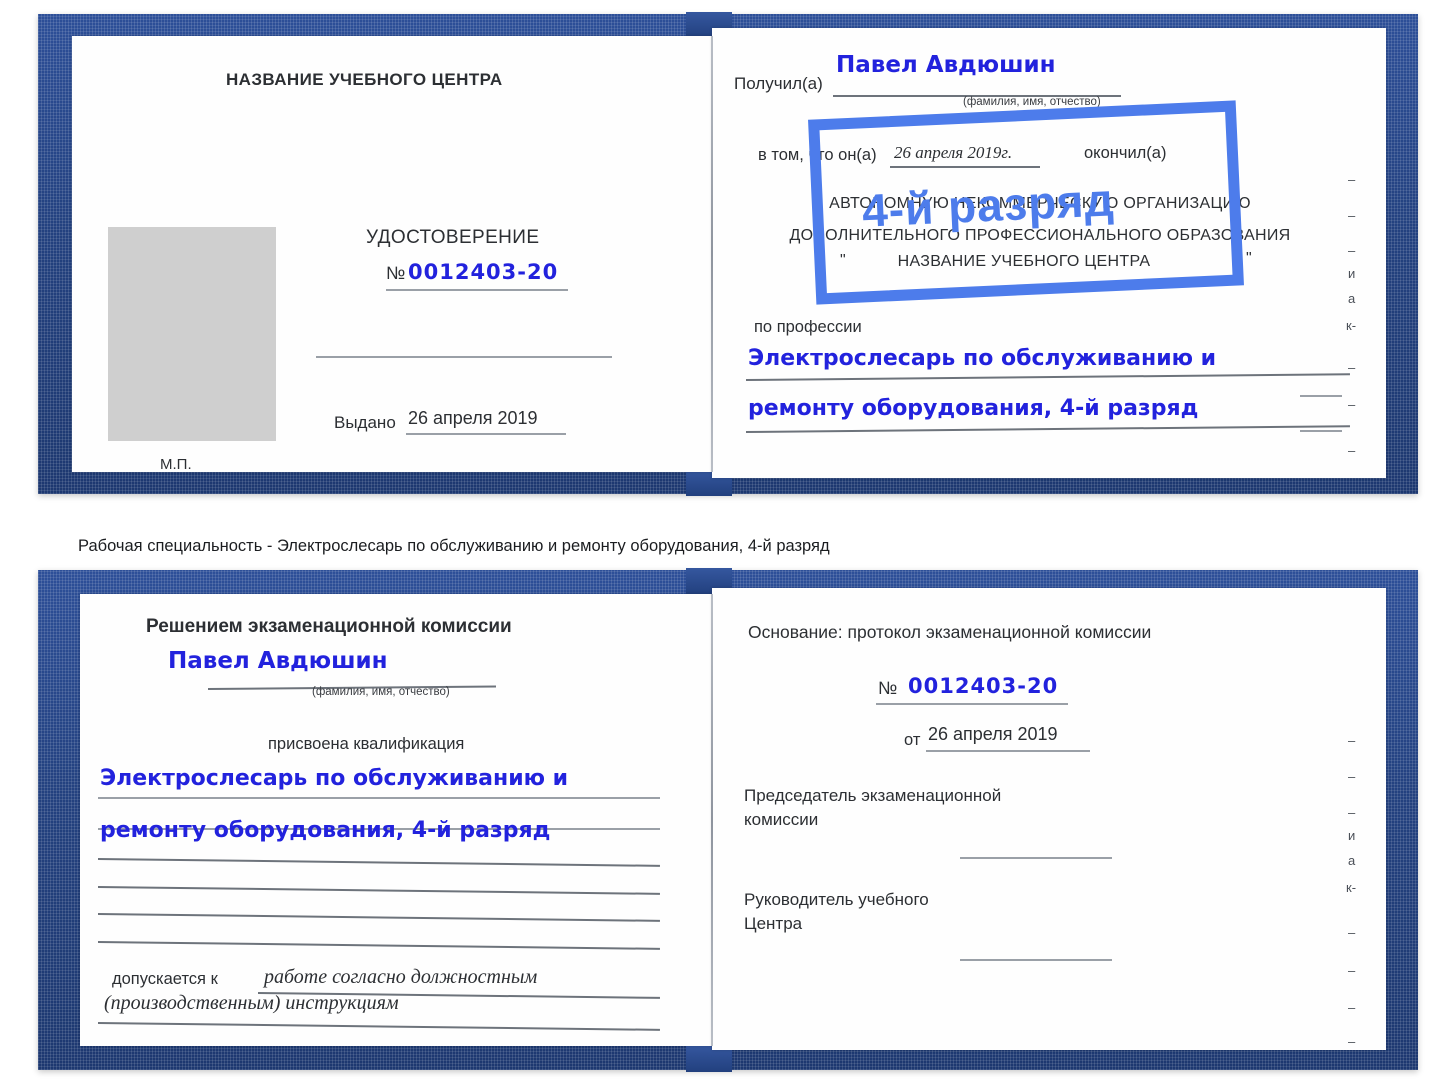 This screenshot has width=1448, height=1085. Describe the element at coordinates (1352, 1007) in the screenshot. I see `edge-glyph-b8: –` at that location.